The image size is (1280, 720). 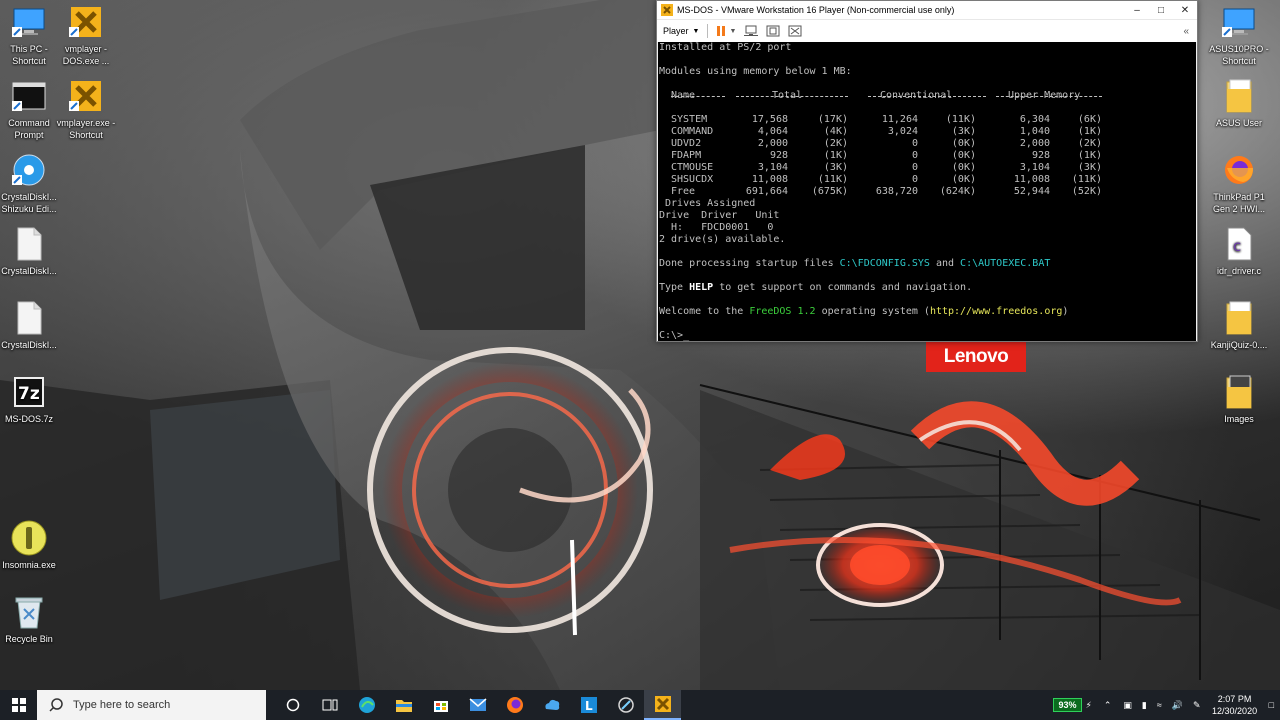 I want to click on pause-button: ▼, so click(x=726, y=31).